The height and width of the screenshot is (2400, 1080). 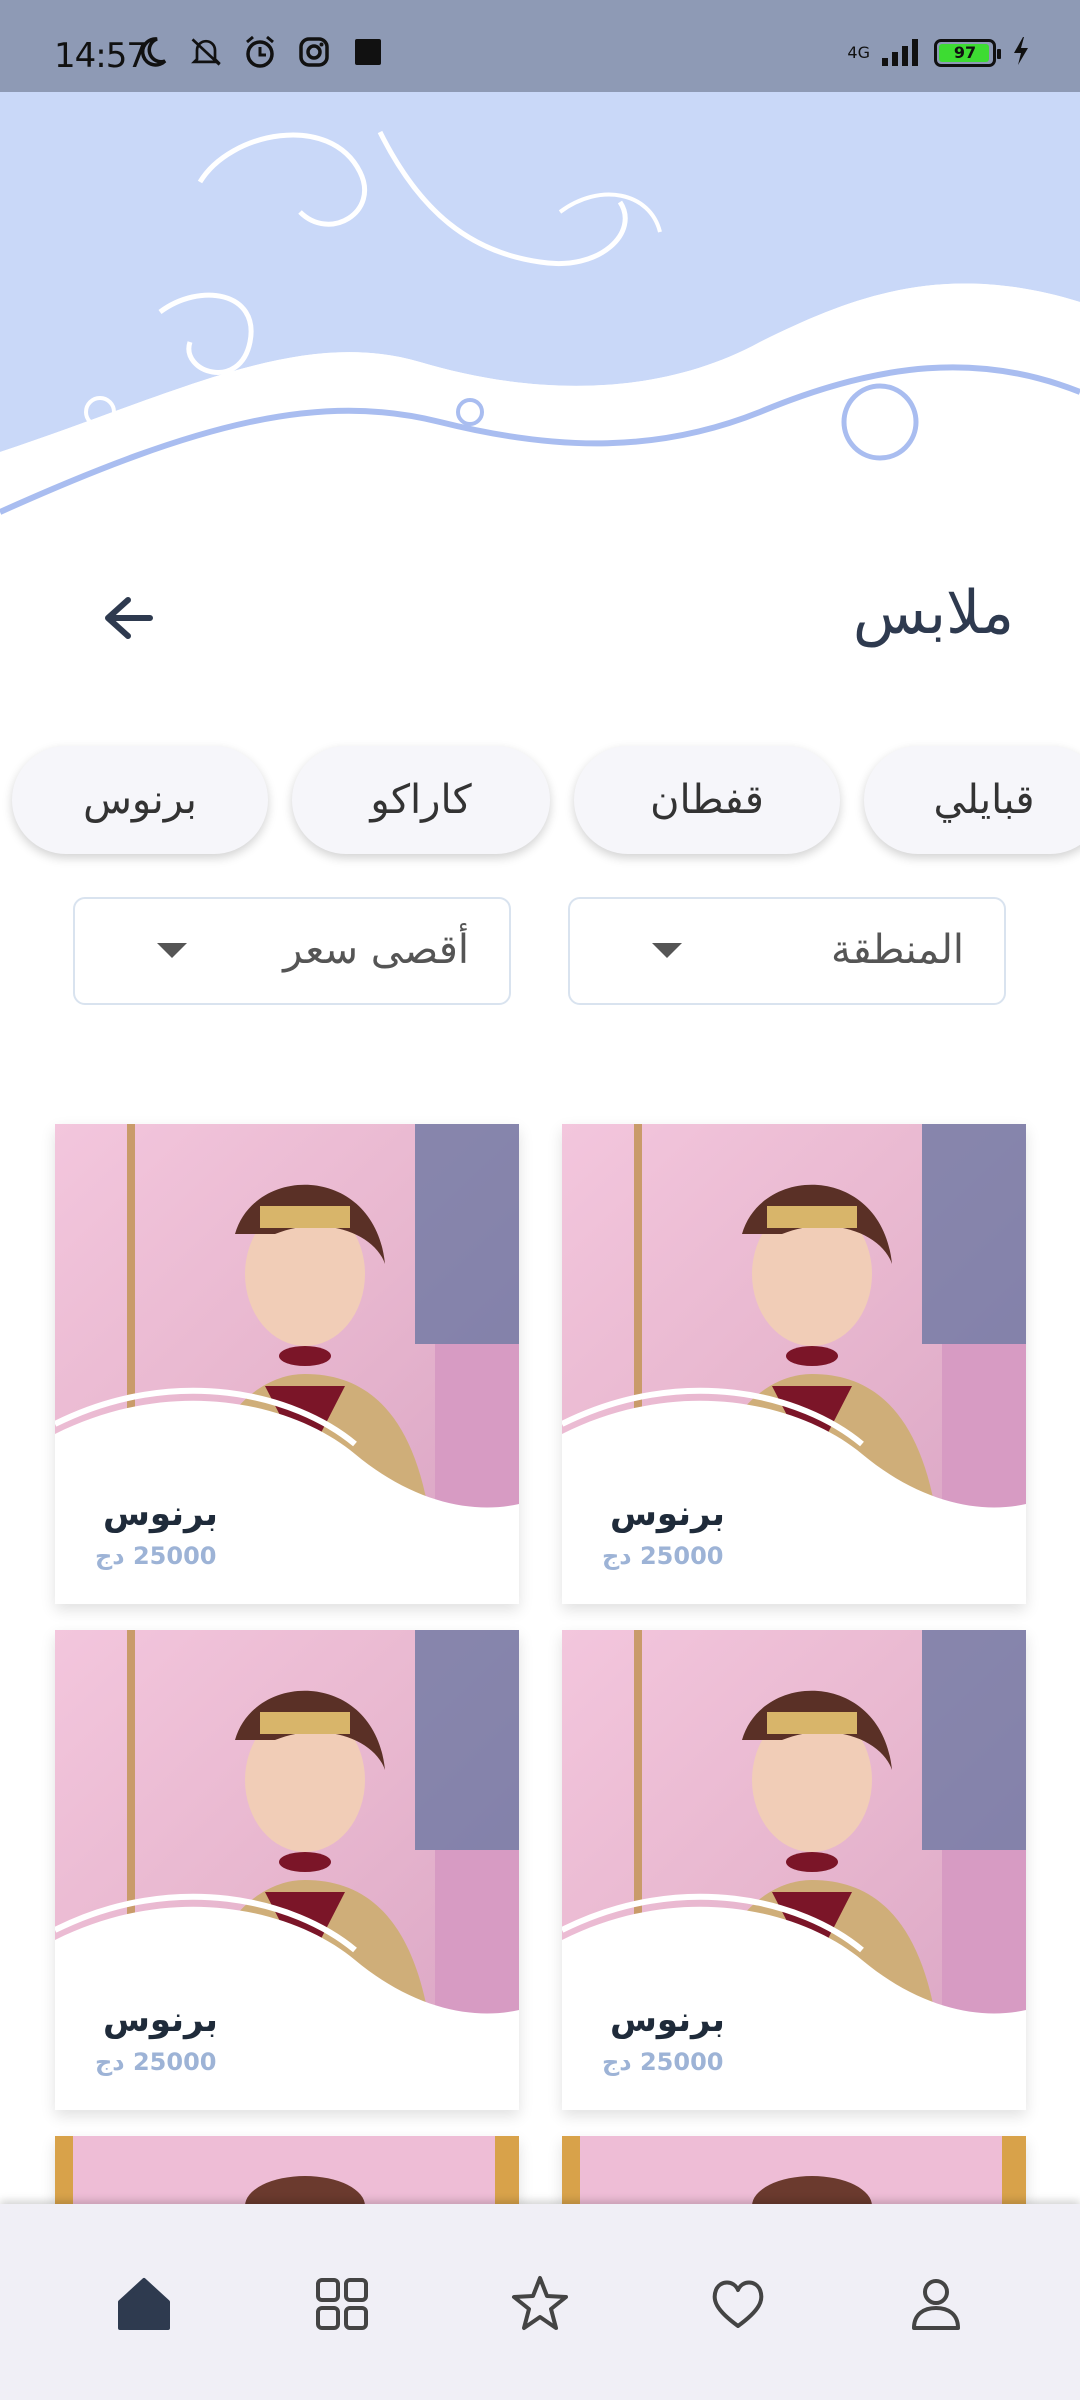 I want to click on back-button, so click(x=128, y=618).